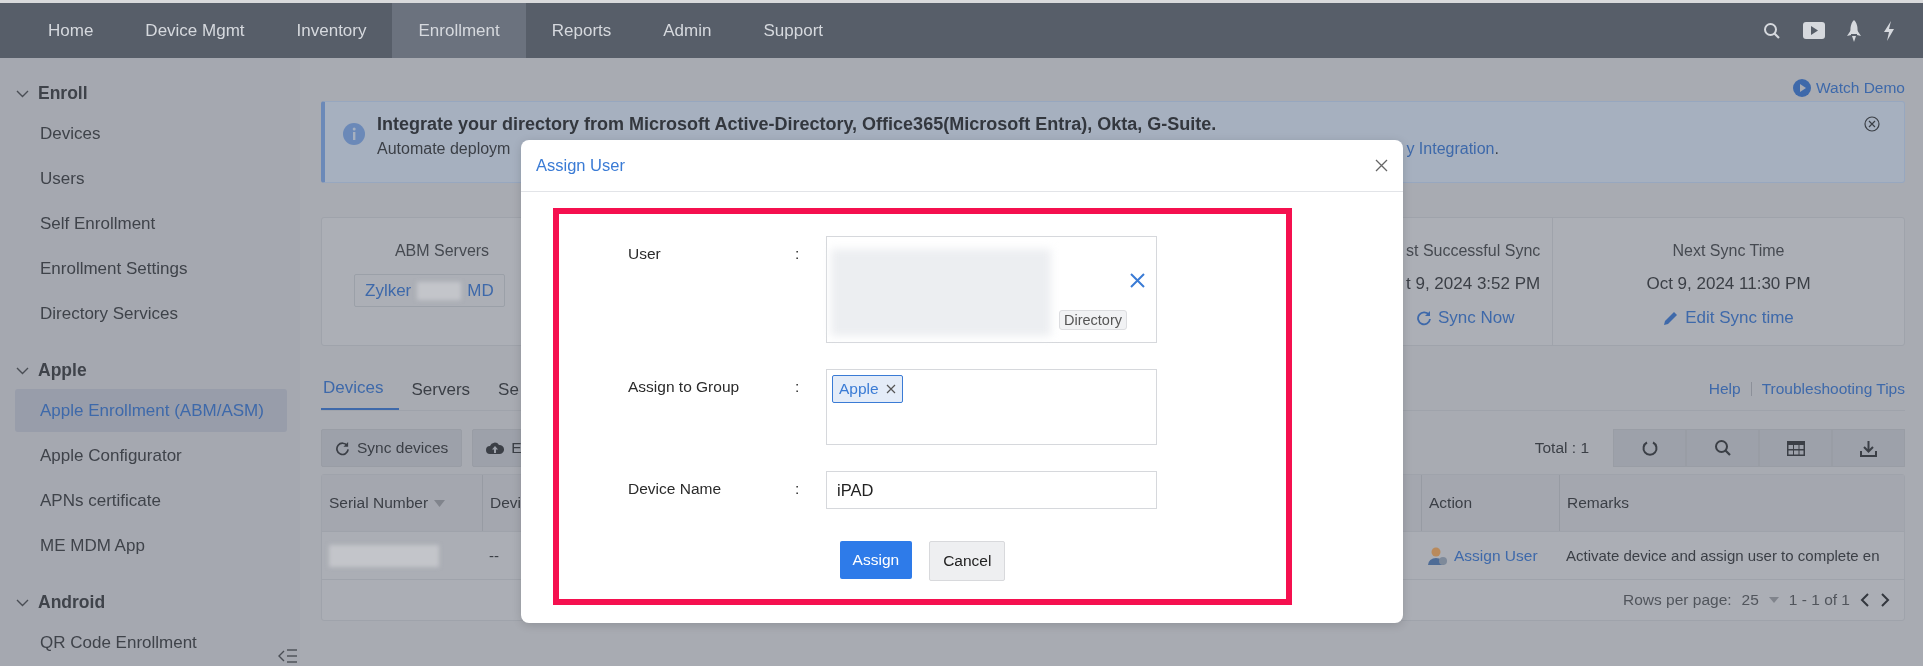 The image size is (1923, 666). Describe the element at coordinates (151, 268) in the screenshot. I see `sidebar-item: Enrollment Settings` at that location.